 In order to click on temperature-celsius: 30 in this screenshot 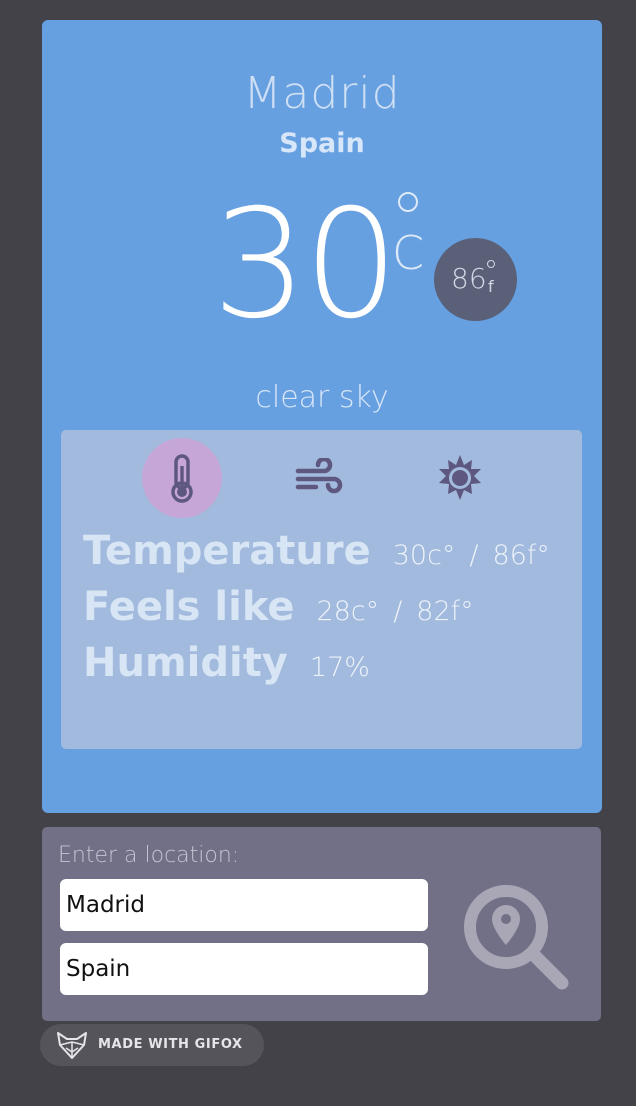, I will do `click(305, 265)`.